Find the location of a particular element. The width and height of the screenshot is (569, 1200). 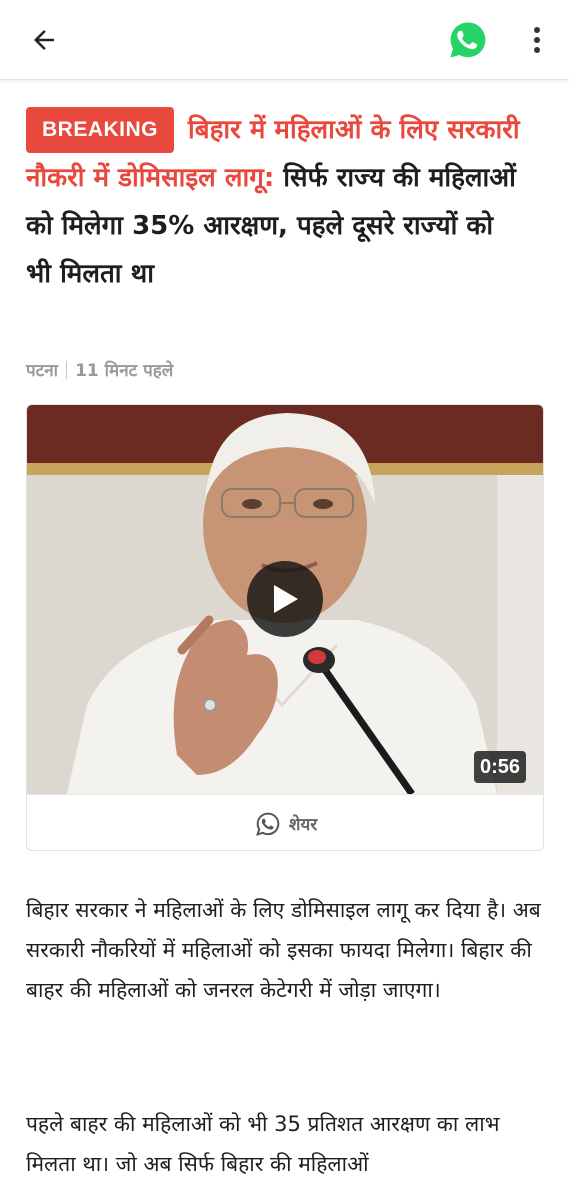

timestamp: 11 मिनट पहले is located at coordinates (124, 371).